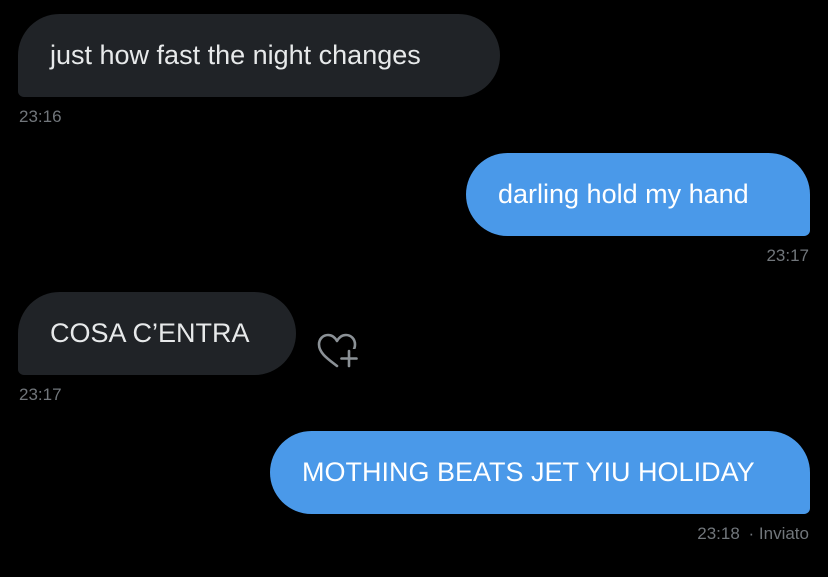 The image size is (828, 577). What do you see at coordinates (778, 533) in the screenshot?
I see `delivery-status: · Inviato` at bounding box center [778, 533].